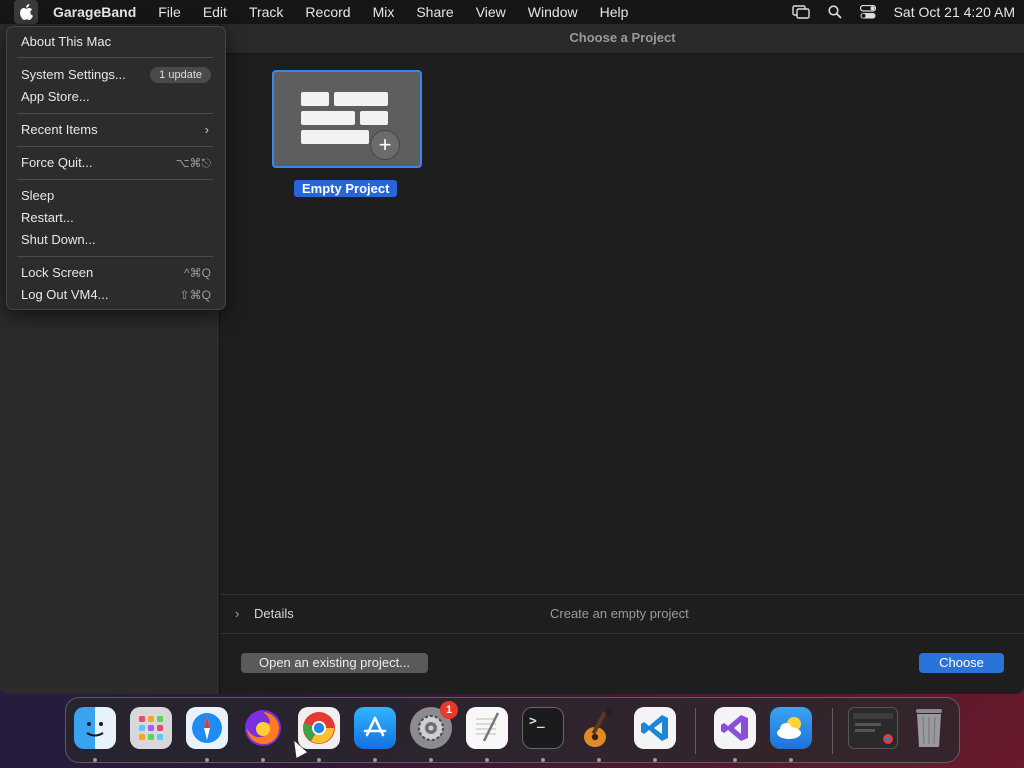 The image size is (1024, 768). Describe the element at coordinates (346, 188) in the screenshot. I see `empty-project-label: Empty Project` at that location.